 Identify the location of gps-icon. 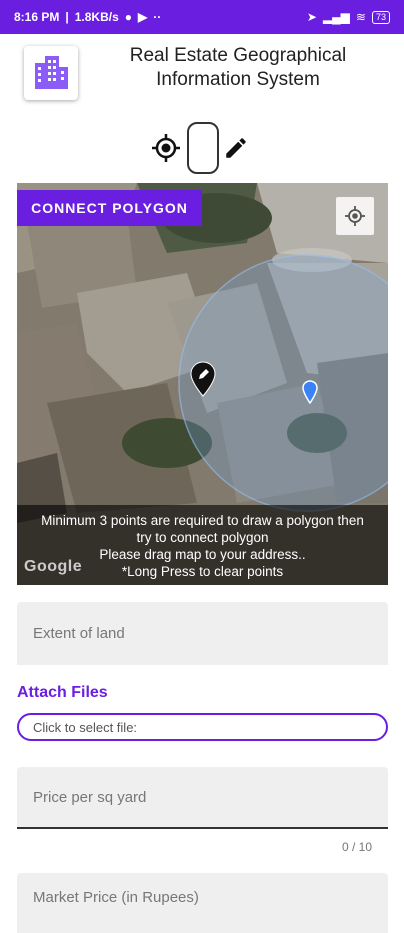
(166, 148).